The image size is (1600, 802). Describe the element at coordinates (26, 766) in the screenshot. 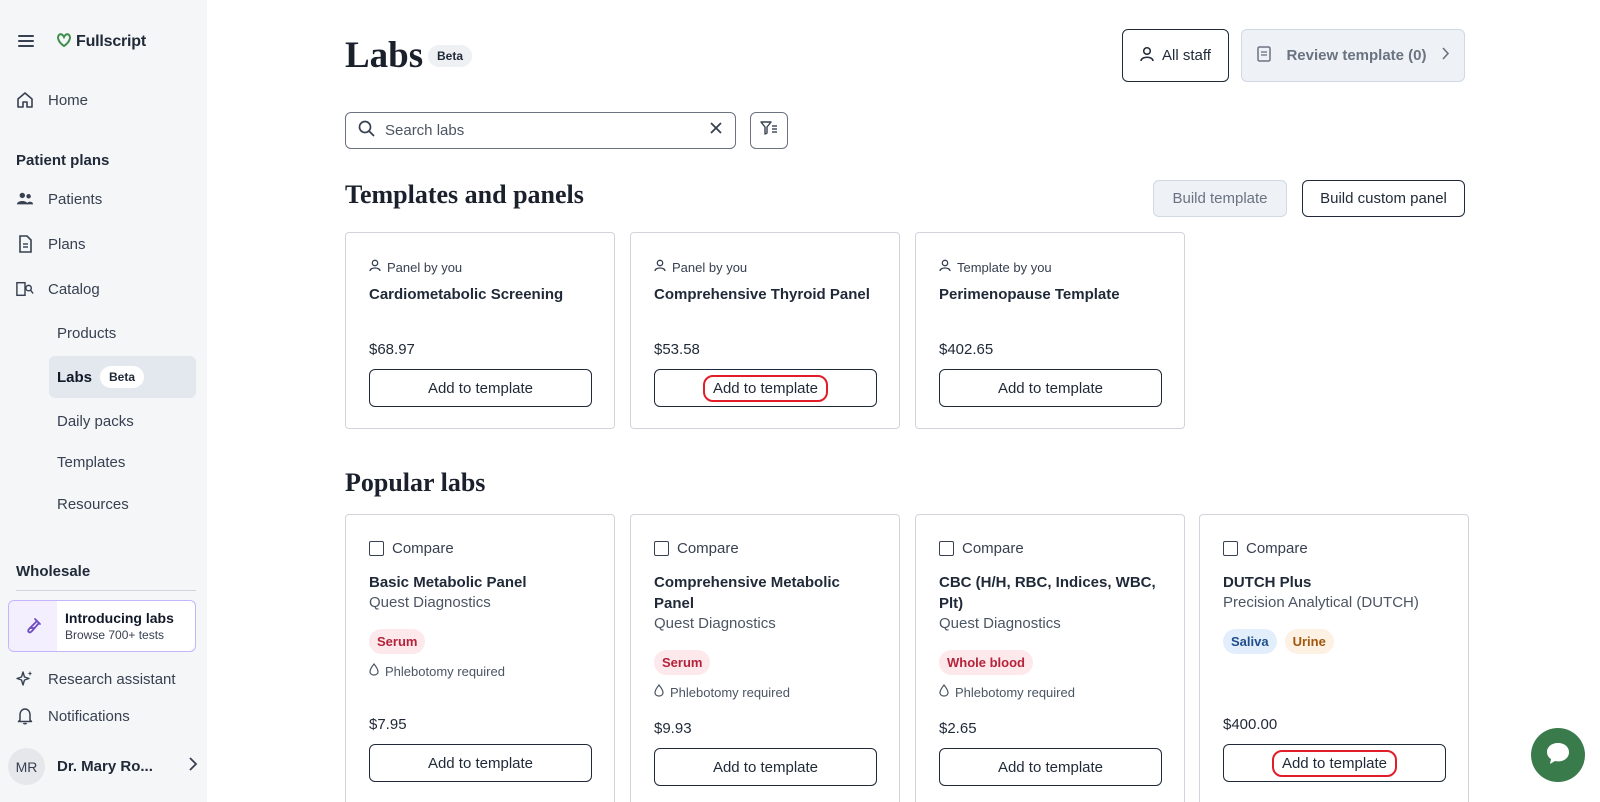

I see `avatar: MR` at that location.